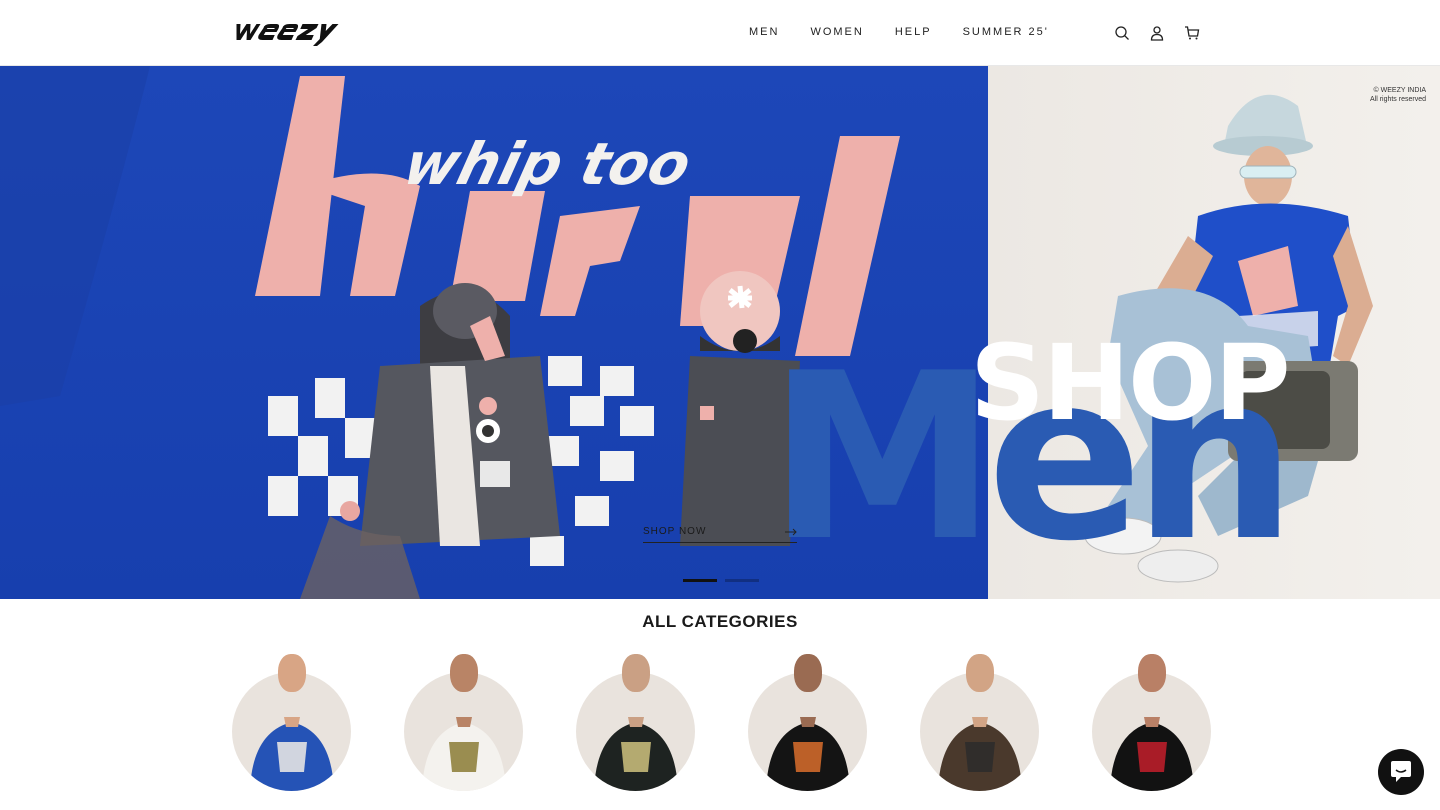 The height and width of the screenshot is (810, 1440). Describe the element at coordinates (913, 32) in the screenshot. I see `nav-help: HELP` at that location.